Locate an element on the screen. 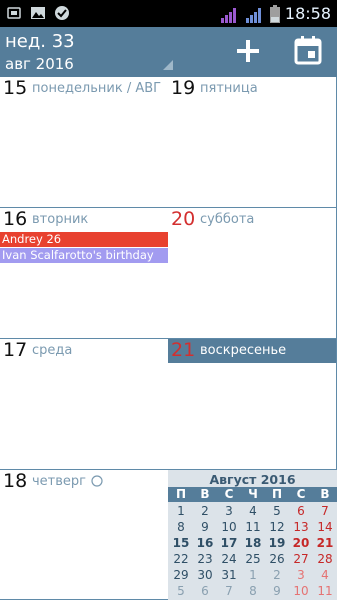  today-button is located at coordinates (308, 50).